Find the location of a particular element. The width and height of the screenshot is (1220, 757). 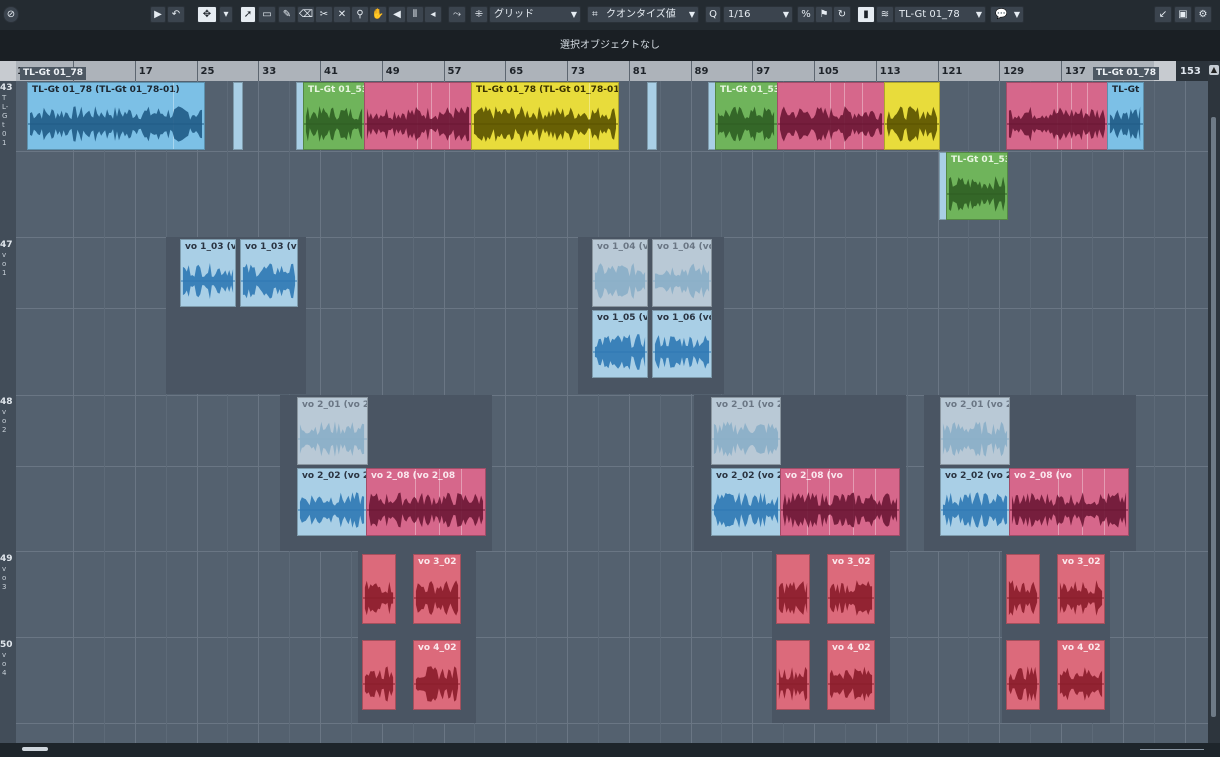

event-label: vo 2_02 (vo 2_02 is located at coordinates (334, 476).